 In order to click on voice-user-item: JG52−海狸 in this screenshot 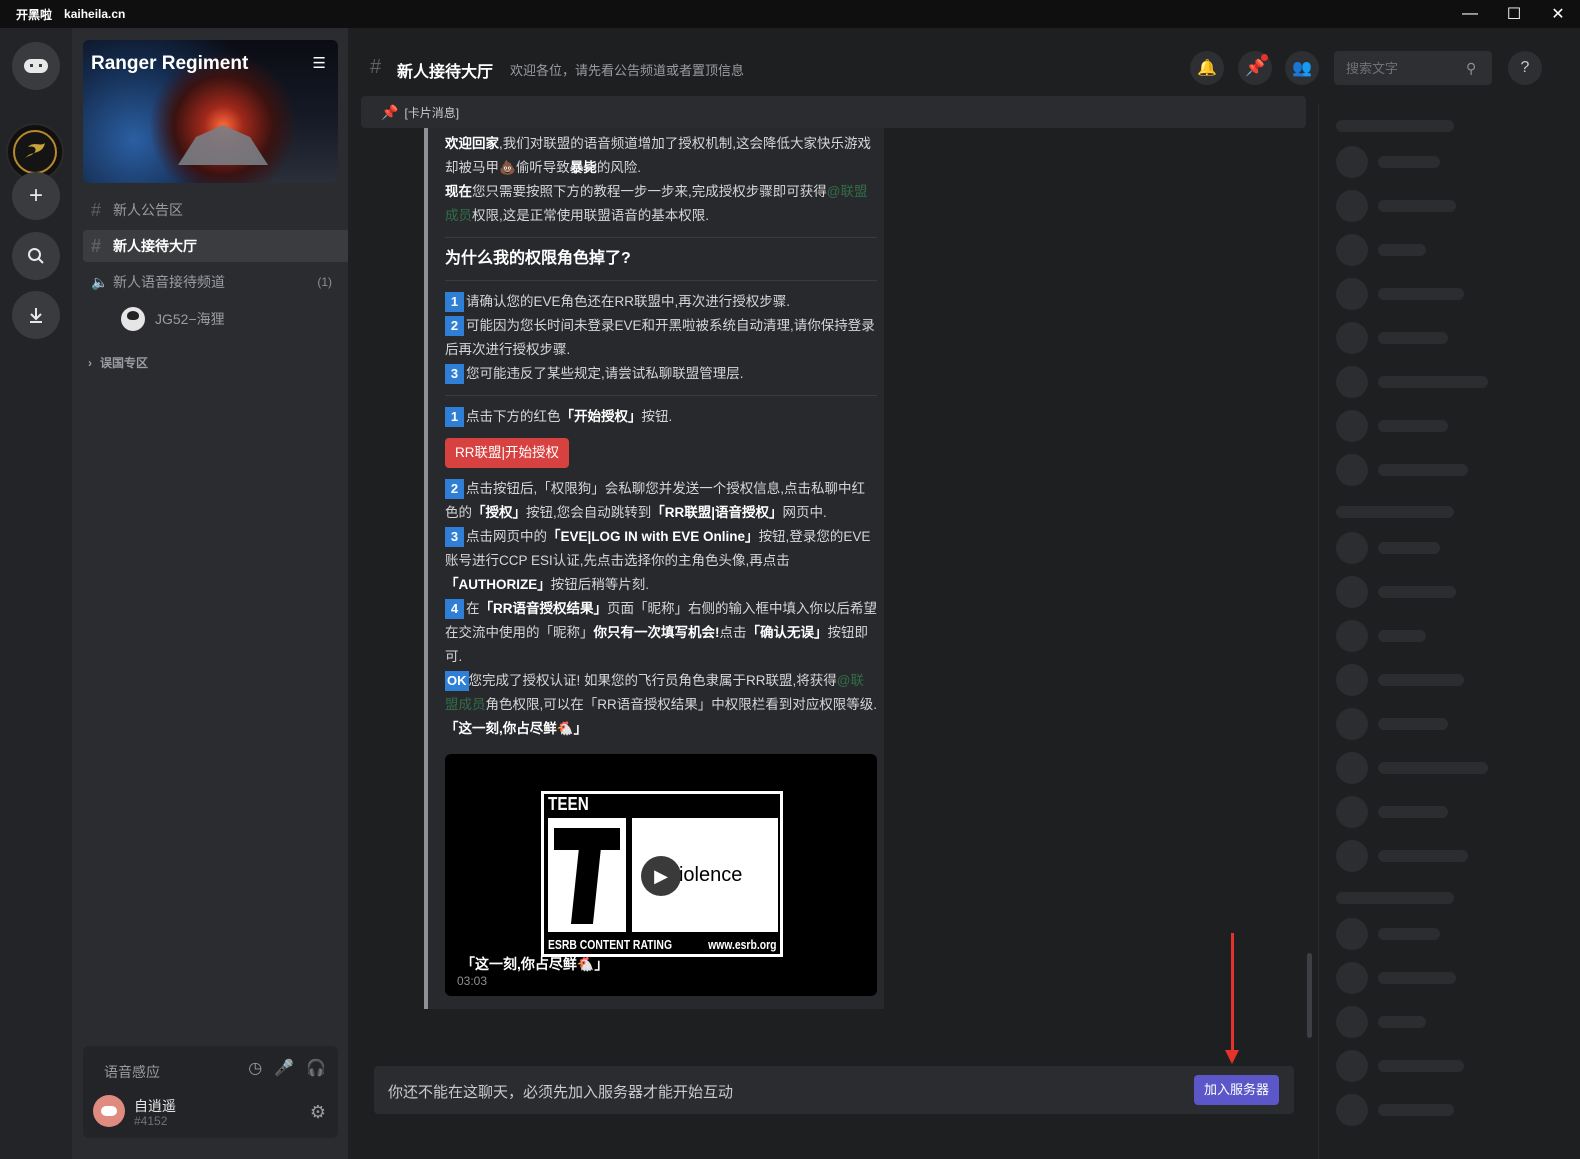, I will do `click(173, 319)`.